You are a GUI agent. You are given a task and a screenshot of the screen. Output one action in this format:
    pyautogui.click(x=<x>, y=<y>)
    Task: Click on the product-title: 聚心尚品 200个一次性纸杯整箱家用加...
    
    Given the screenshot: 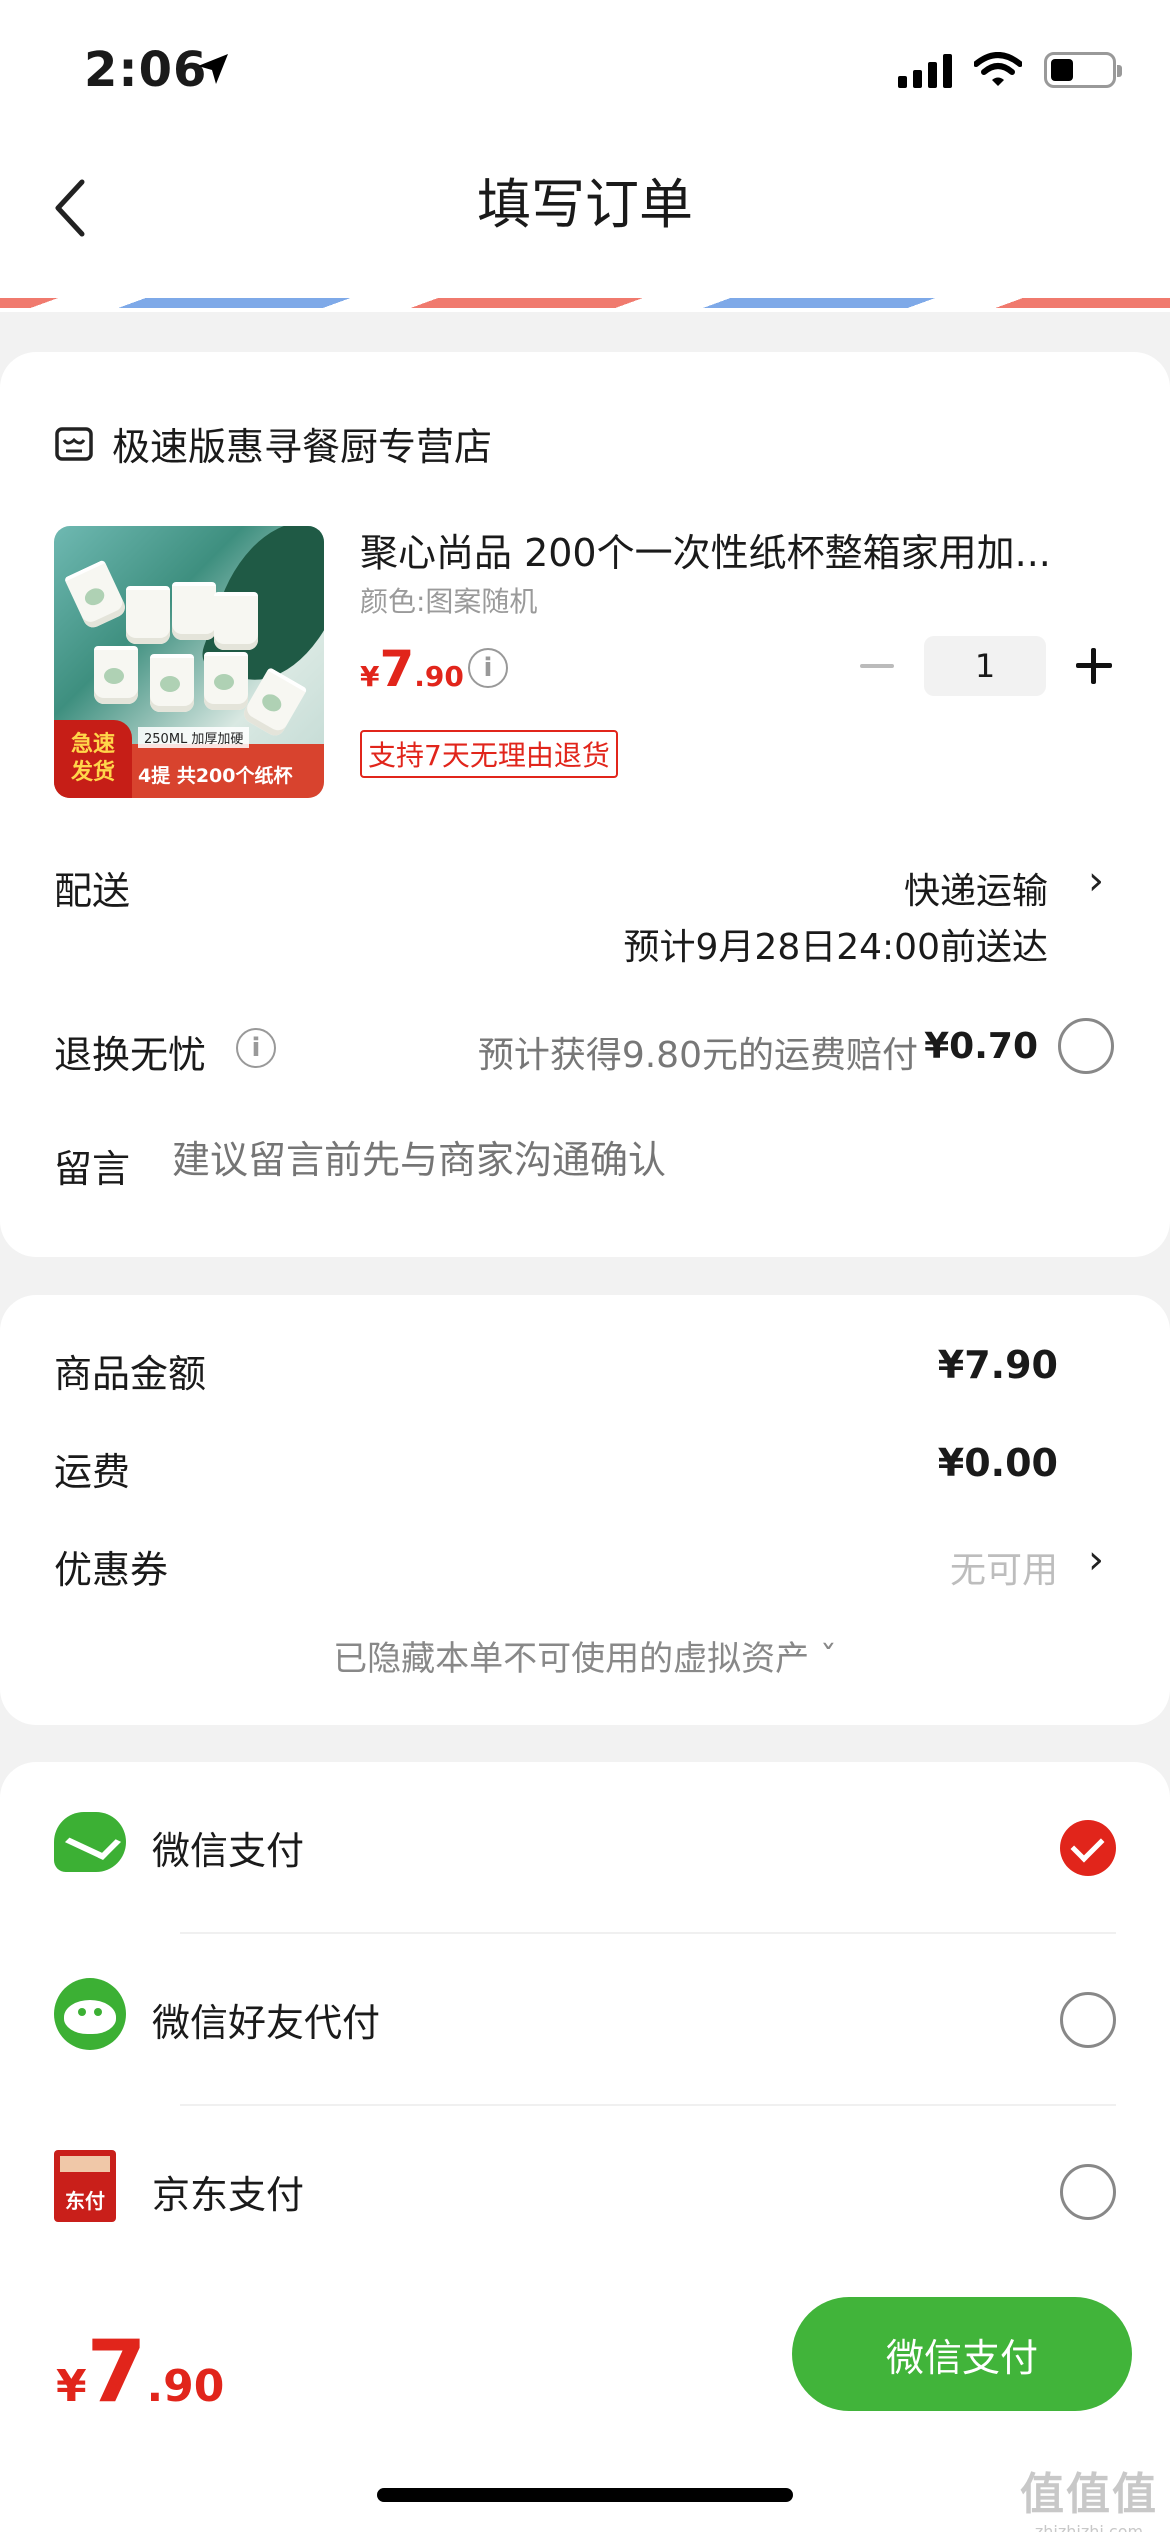 What is the action you would take?
    pyautogui.click(x=740, y=549)
    